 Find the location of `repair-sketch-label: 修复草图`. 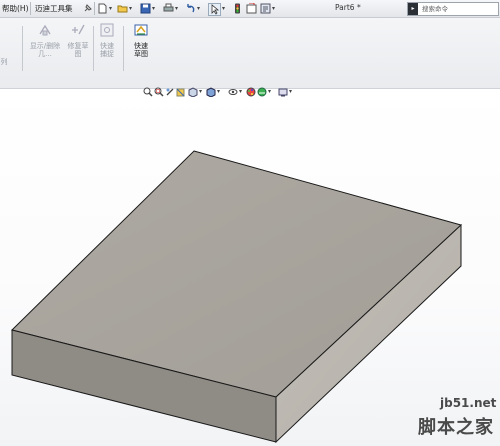

repair-sketch-label: 修复草图 is located at coordinates (78, 50).